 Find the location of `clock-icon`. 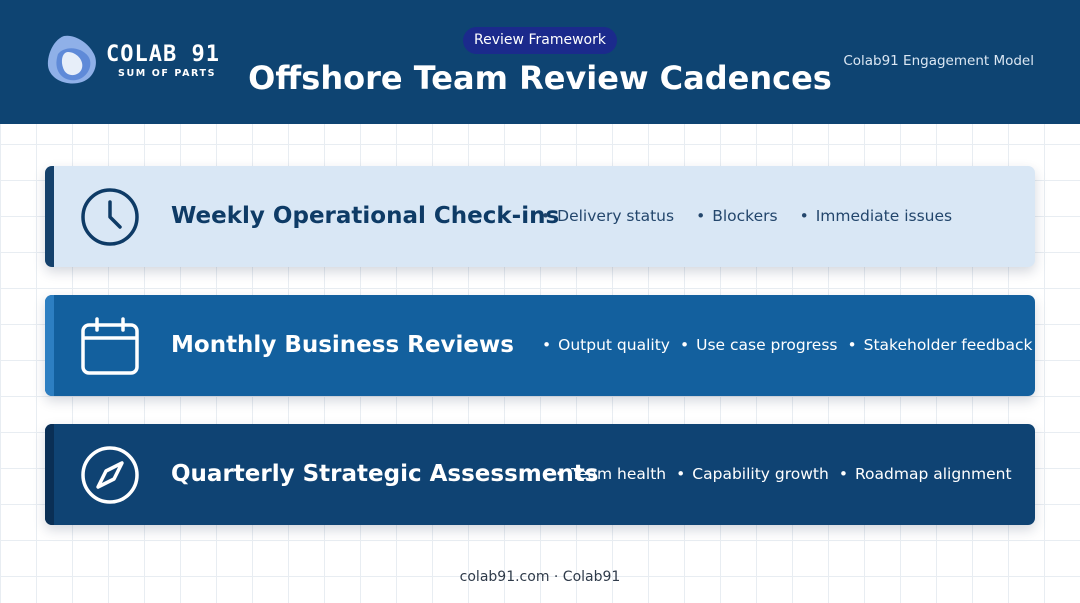

clock-icon is located at coordinates (110, 217).